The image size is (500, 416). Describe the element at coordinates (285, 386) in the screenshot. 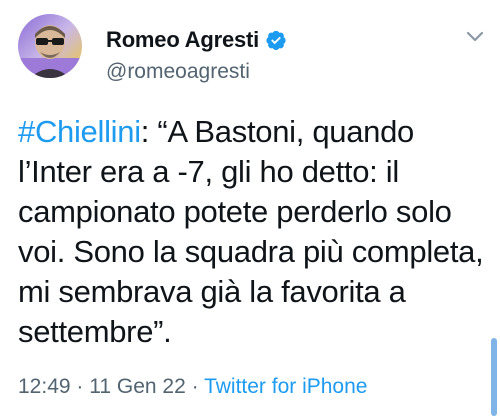

I see `tweet-source-link: Twitter for iPhone` at that location.